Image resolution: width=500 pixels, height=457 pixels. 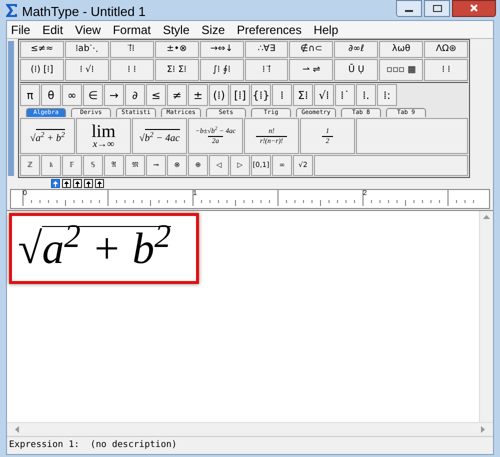 What do you see at coordinates (240, 95) in the screenshot?
I see `symbol-button: [⁞]` at bounding box center [240, 95].